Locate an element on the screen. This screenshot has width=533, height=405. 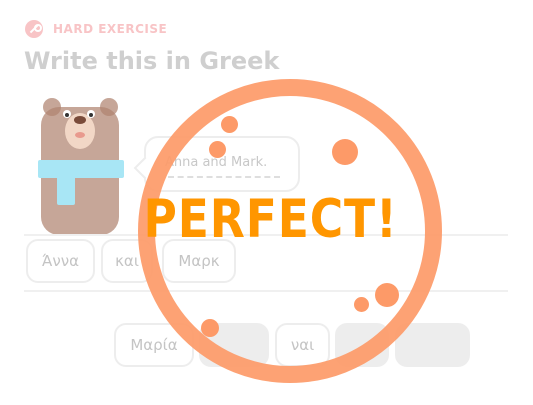
exercise-badge: HARD EXERCISE is located at coordinates (96, 29).